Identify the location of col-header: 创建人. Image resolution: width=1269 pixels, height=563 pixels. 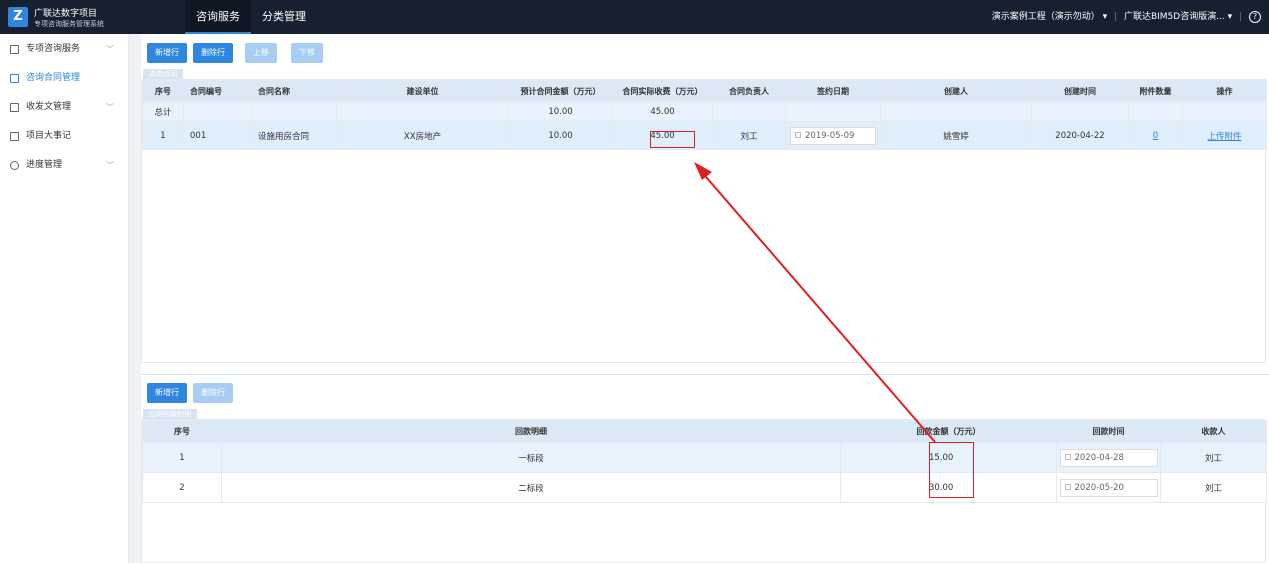
(956, 91).